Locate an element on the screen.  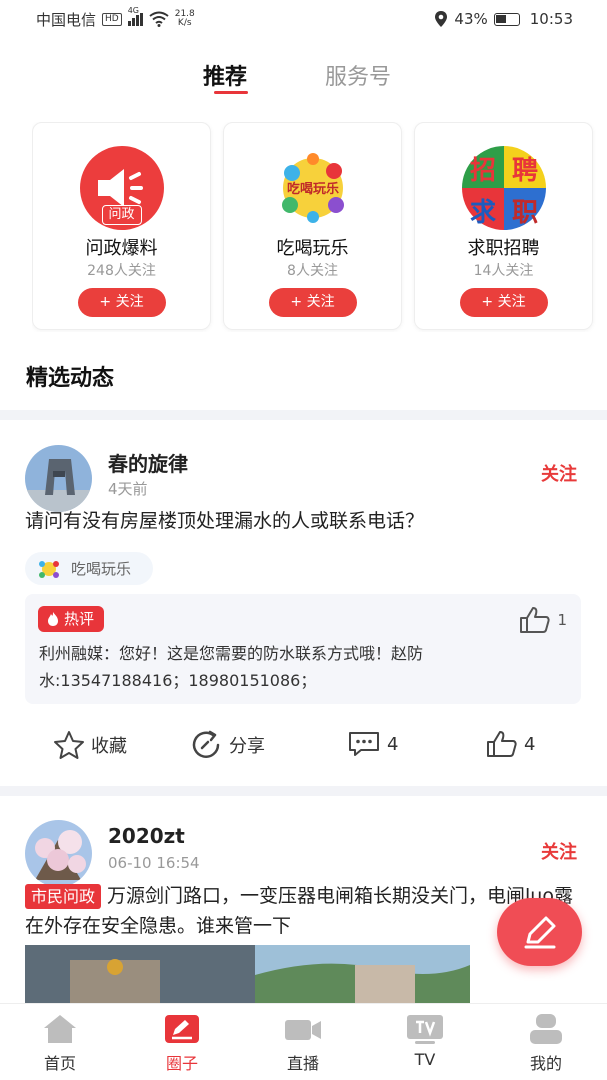
food-fun-logo-icon: 吃喝玩乐 is located at coordinates (312, 188).